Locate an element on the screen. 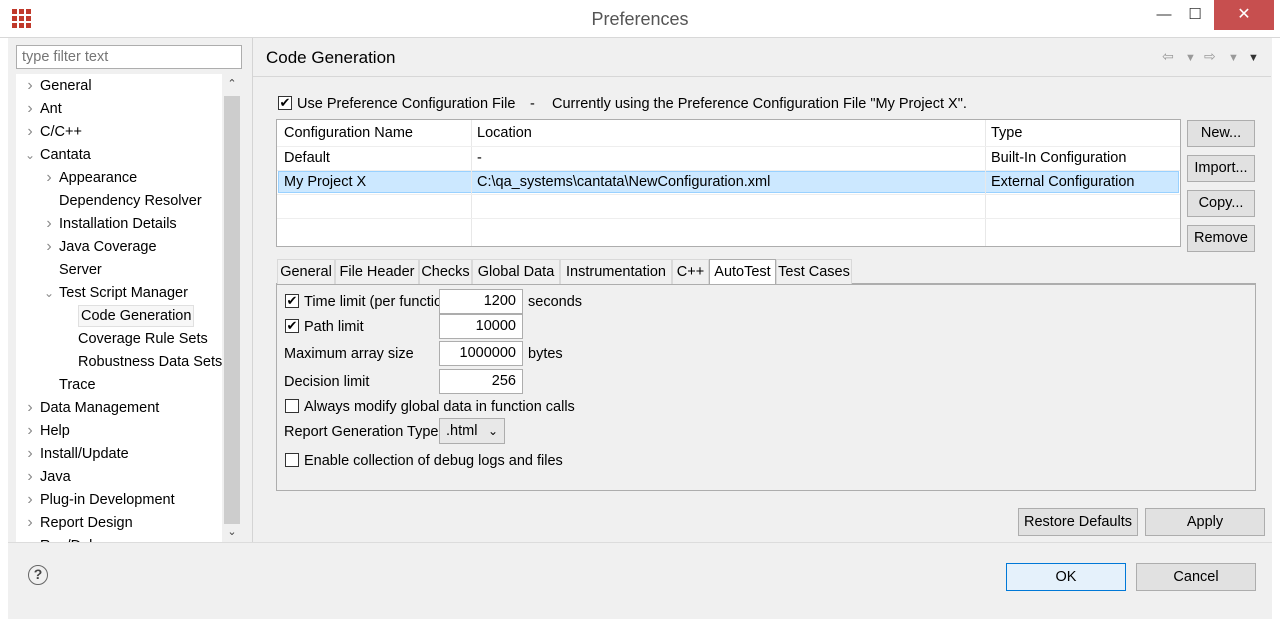  help-icon: ? is located at coordinates (38, 575).